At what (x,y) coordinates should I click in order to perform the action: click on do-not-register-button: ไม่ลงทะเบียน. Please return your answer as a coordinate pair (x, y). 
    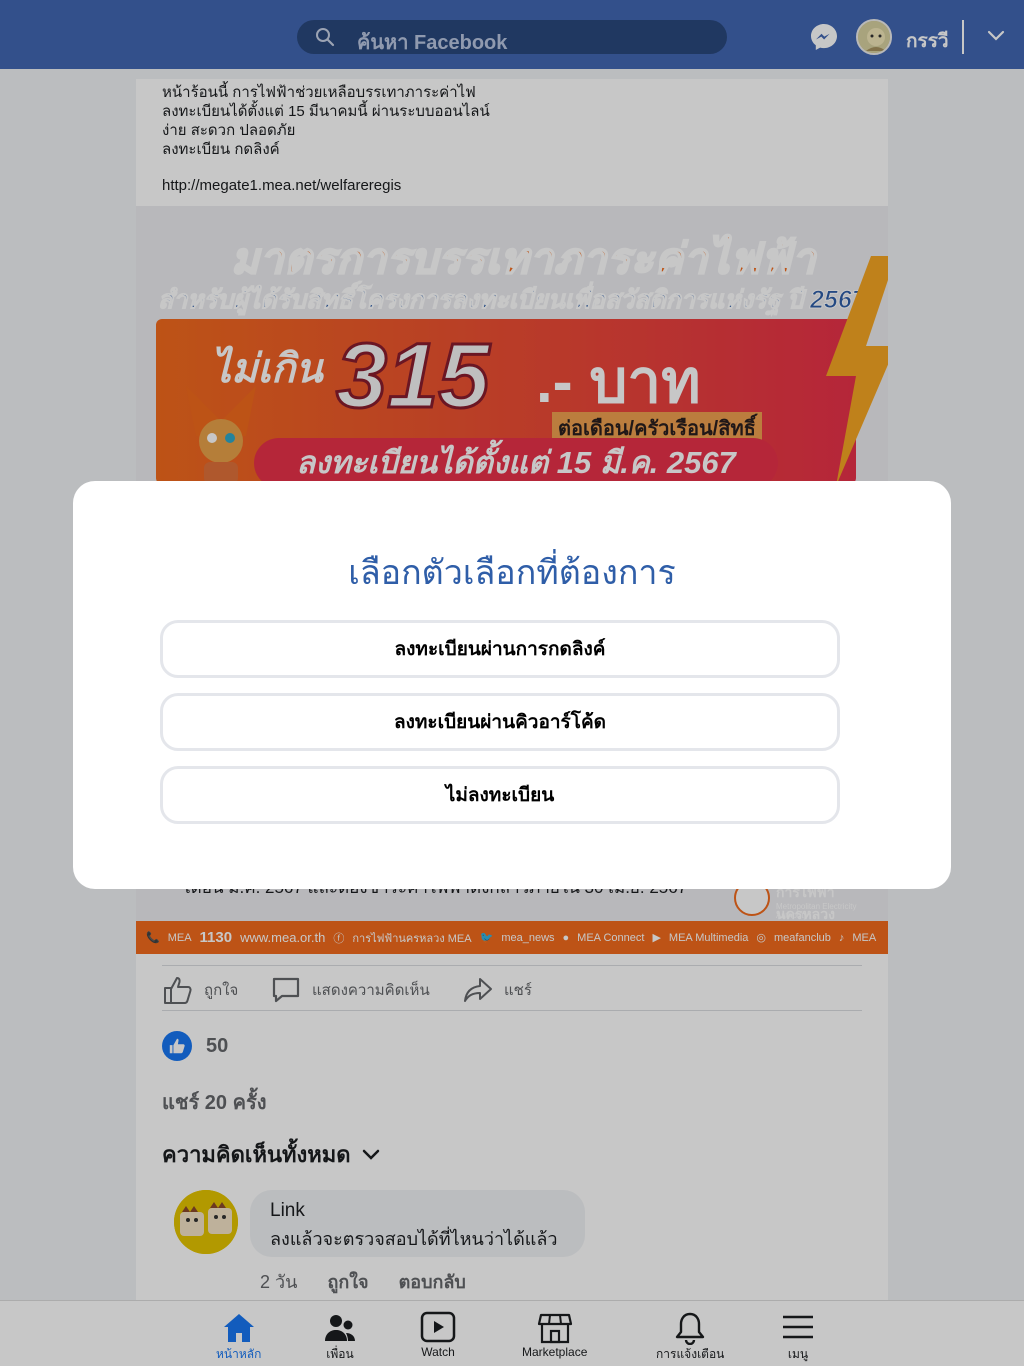
    Looking at the image, I should click on (500, 795).